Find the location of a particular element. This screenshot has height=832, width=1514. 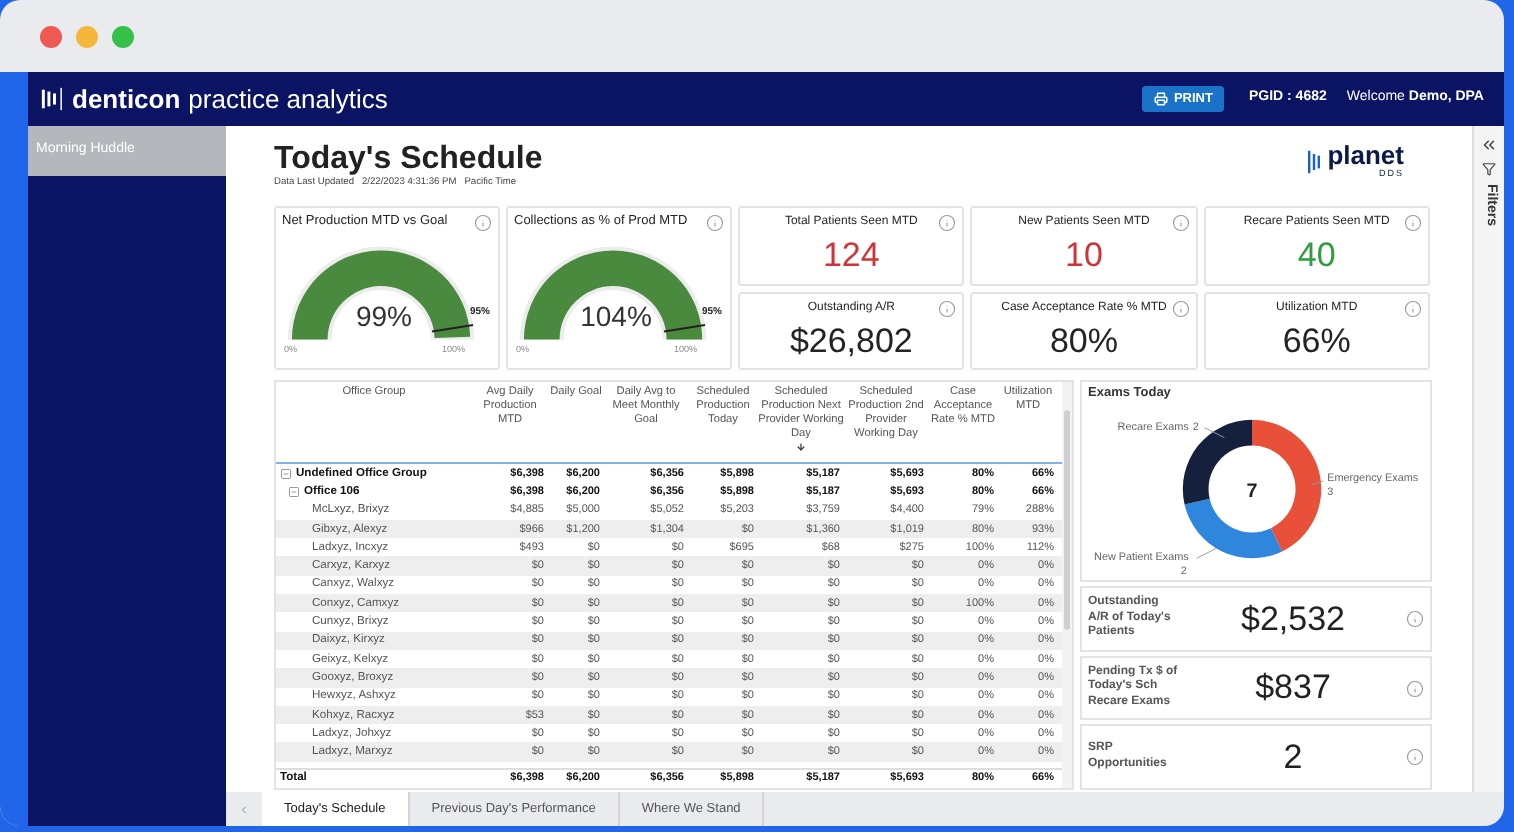

logo-wordmark: planet is located at coordinates (1365, 156).